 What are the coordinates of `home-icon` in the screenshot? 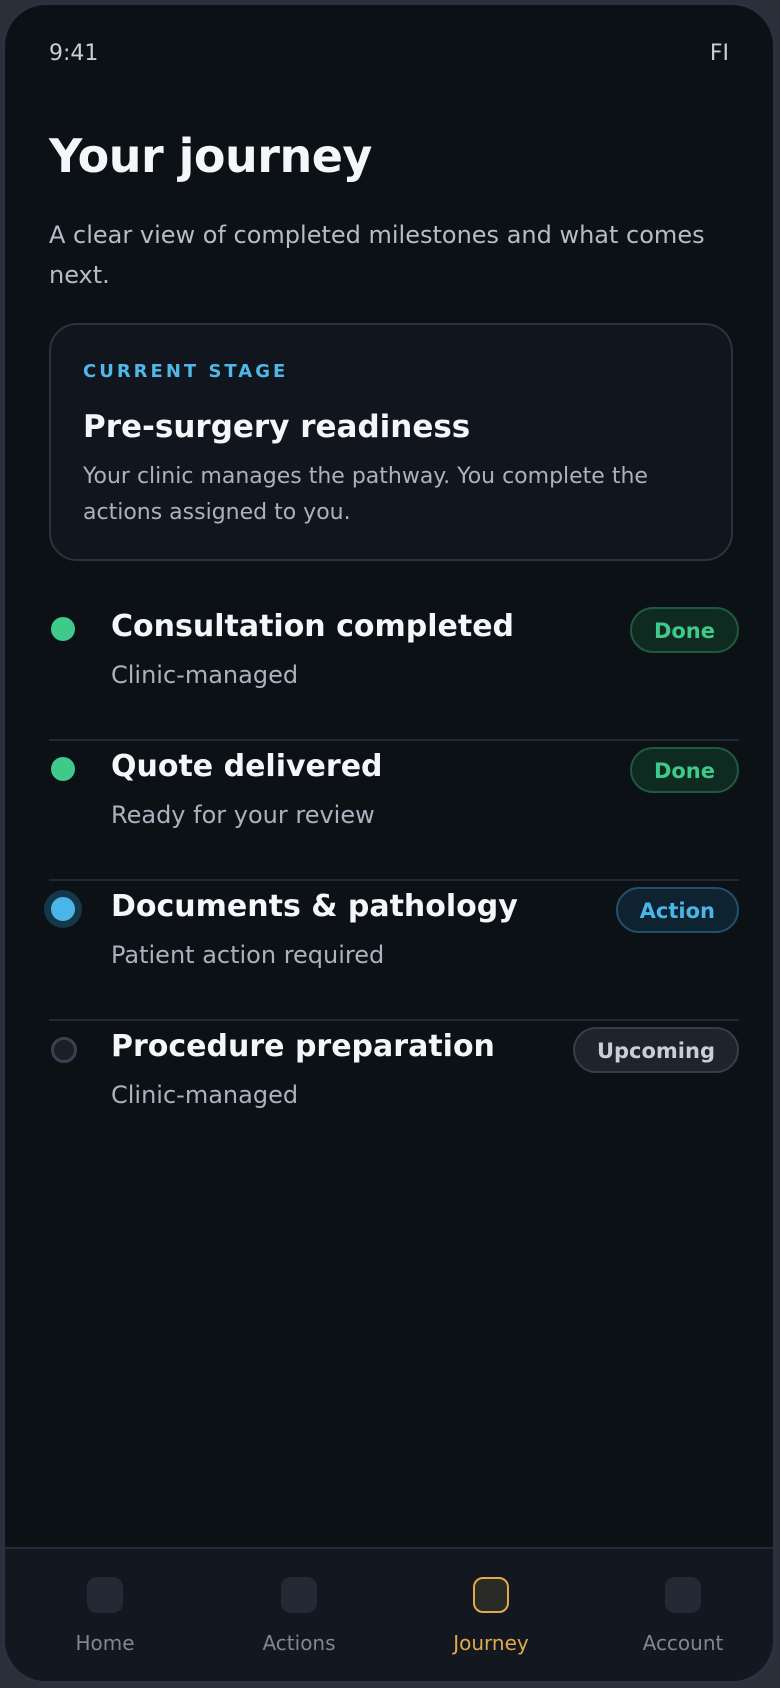 It's located at (105, 1595).